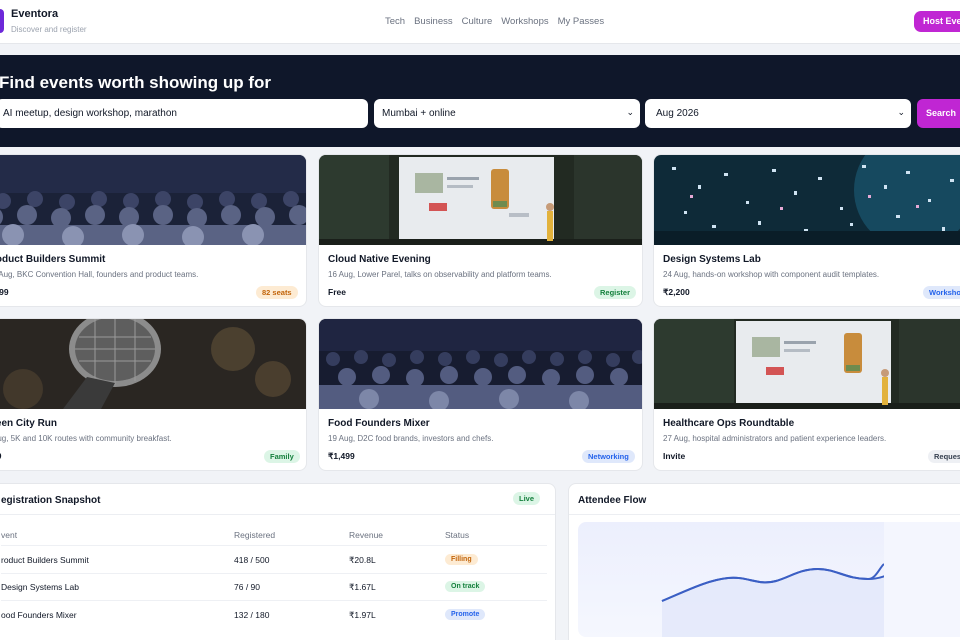  What do you see at coordinates (135, 82) in the screenshot?
I see `hero-title: Find events worth showing up for` at bounding box center [135, 82].